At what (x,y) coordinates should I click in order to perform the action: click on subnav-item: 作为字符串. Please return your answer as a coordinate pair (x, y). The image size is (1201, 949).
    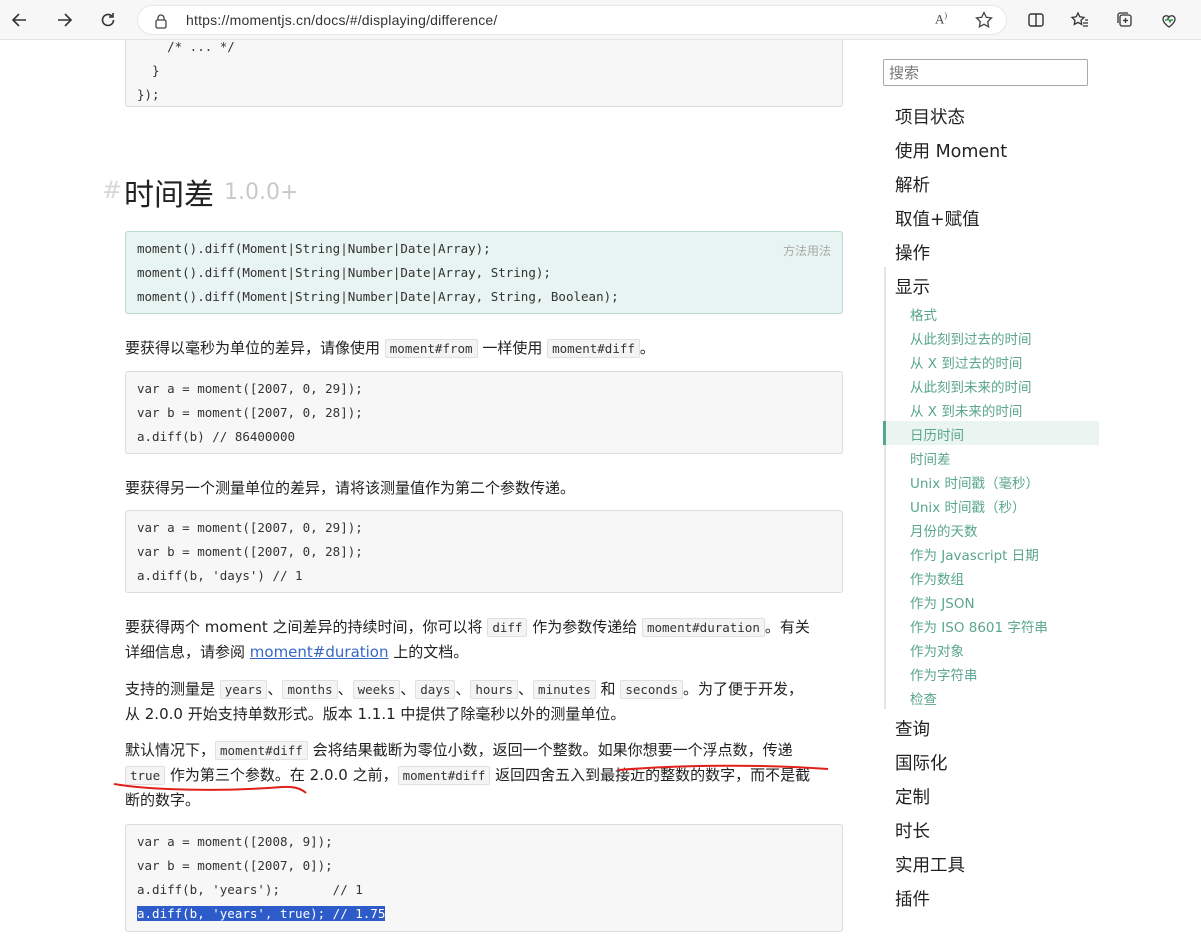
    Looking at the image, I should click on (944, 674).